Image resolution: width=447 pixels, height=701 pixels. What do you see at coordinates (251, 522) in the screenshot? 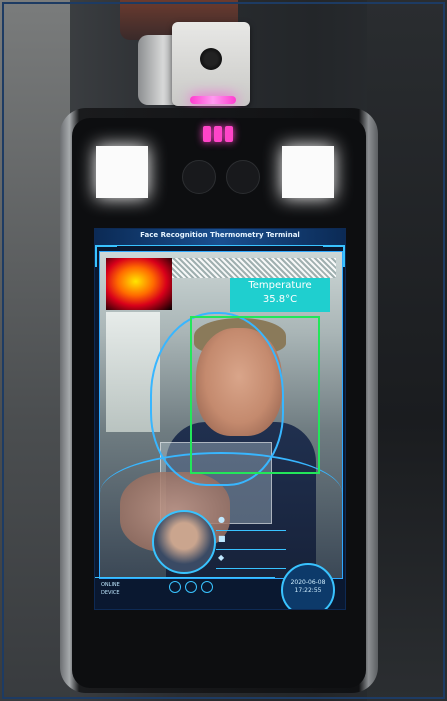
I see `info-row-name: ●` at bounding box center [251, 522].